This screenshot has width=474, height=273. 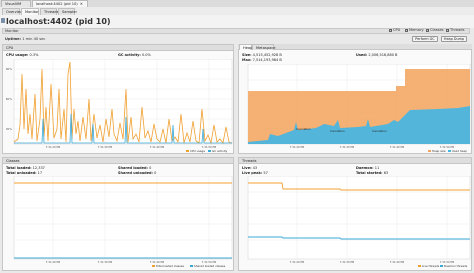 I want to click on cpu-usage: CPU usage: 0.3%, so click(x=22, y=55).